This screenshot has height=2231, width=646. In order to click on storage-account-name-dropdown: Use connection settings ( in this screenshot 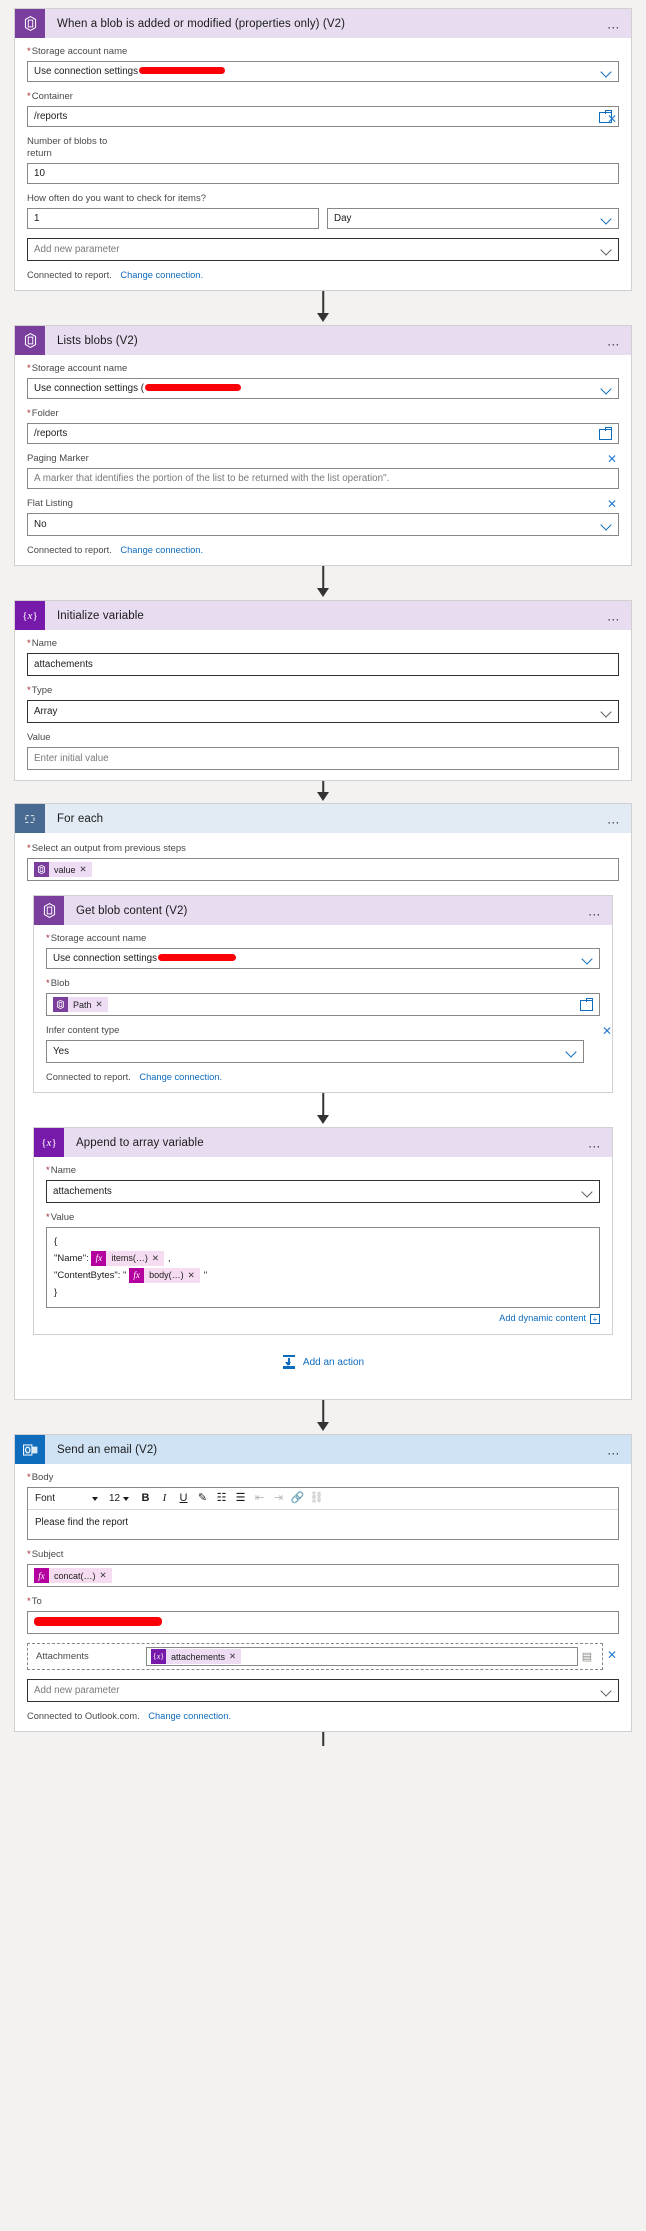, I will do `click(323, 388)`.